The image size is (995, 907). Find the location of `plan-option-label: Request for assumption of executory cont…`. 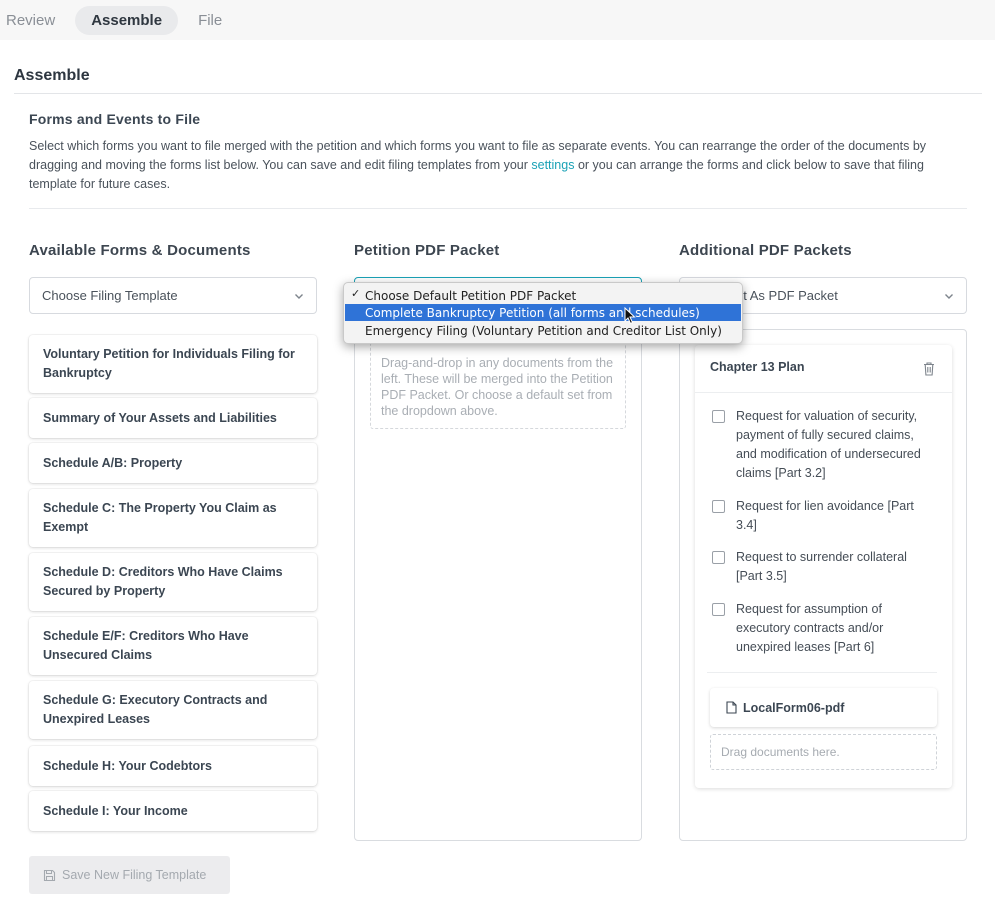

plan-option-label: Request for assumption of executory cont… is located at coordinates (810, 628).